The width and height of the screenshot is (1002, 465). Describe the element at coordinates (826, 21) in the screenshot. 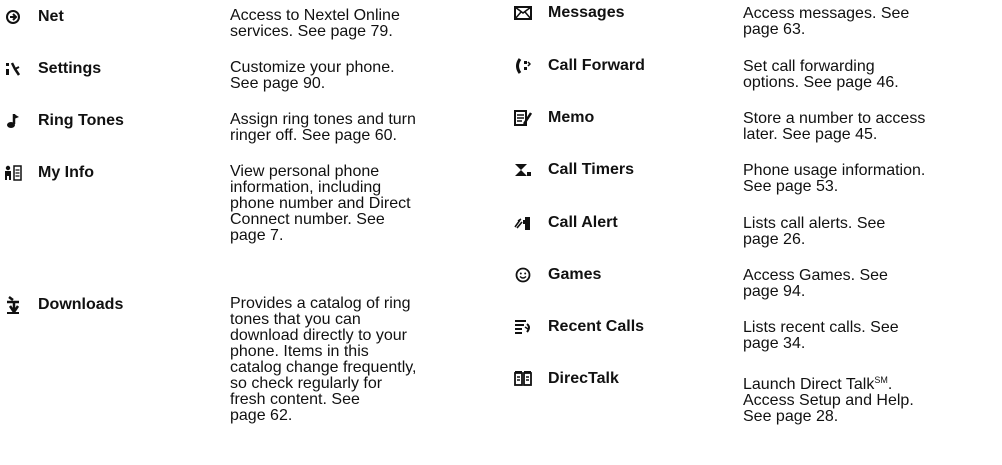

I see `item-description: Access messages. See page 63.` at that location.